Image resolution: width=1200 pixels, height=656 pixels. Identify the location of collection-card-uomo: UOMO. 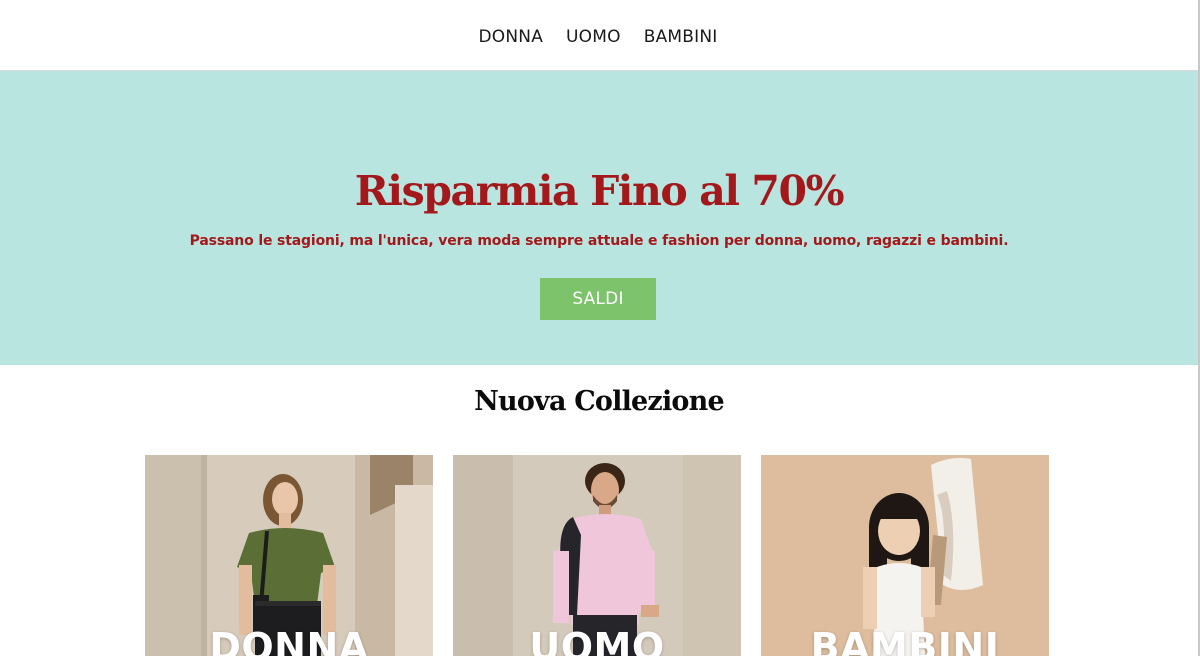
(597, 555).